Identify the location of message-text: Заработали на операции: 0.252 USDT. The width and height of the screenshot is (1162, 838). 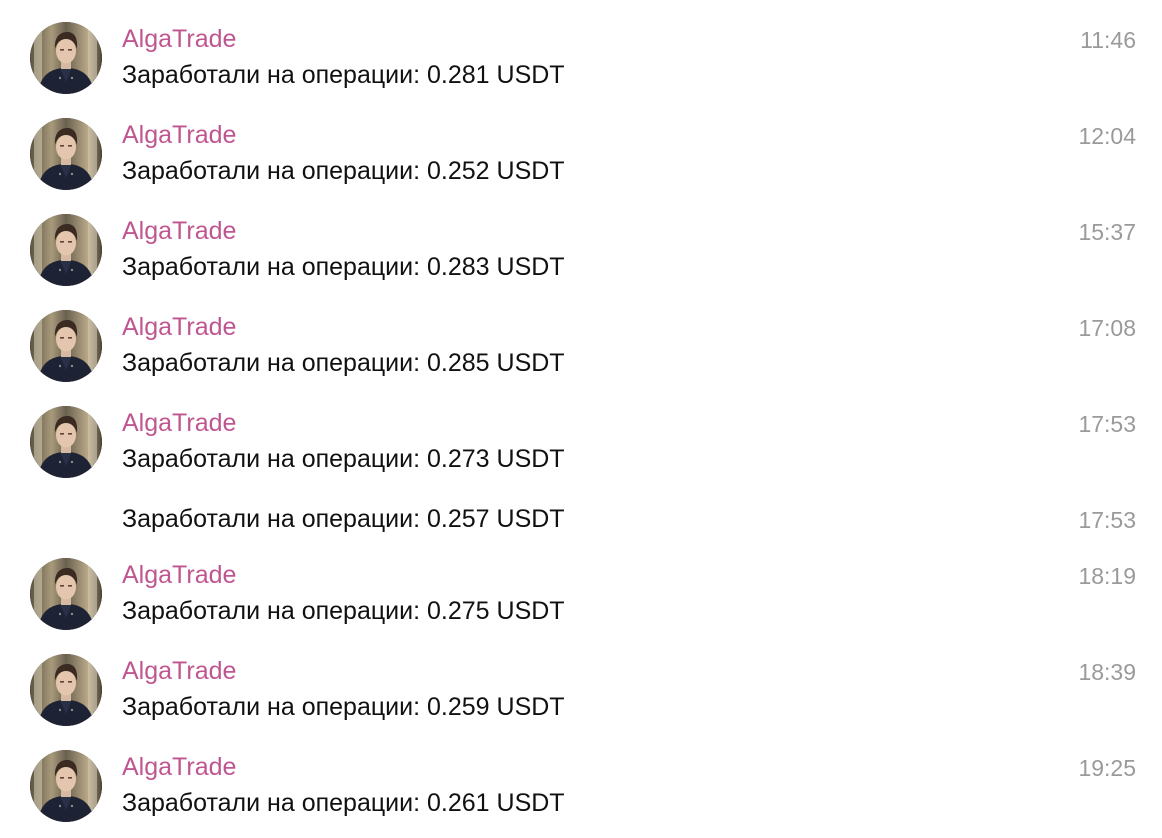
(343, 171).